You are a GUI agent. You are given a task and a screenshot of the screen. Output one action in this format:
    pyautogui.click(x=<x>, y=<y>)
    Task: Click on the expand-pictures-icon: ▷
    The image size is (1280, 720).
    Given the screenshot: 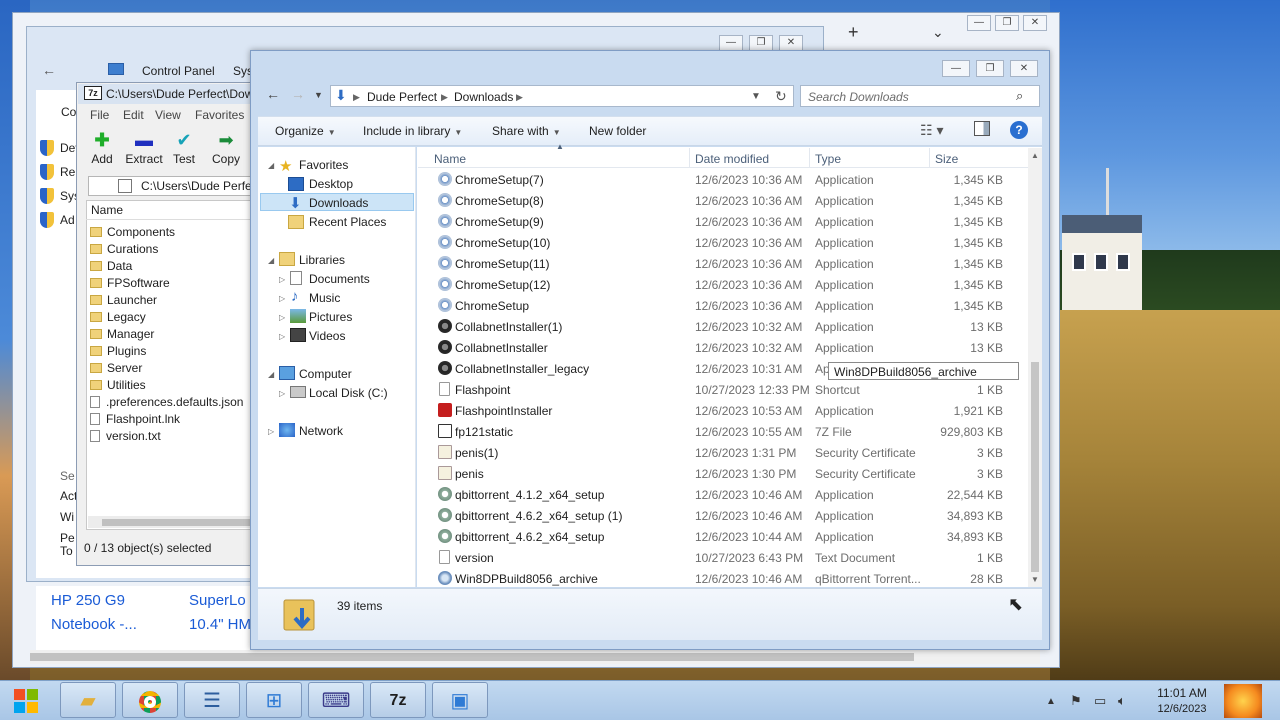 What is the action you would take?
    pyautogui.click(x=282, y=317)
    